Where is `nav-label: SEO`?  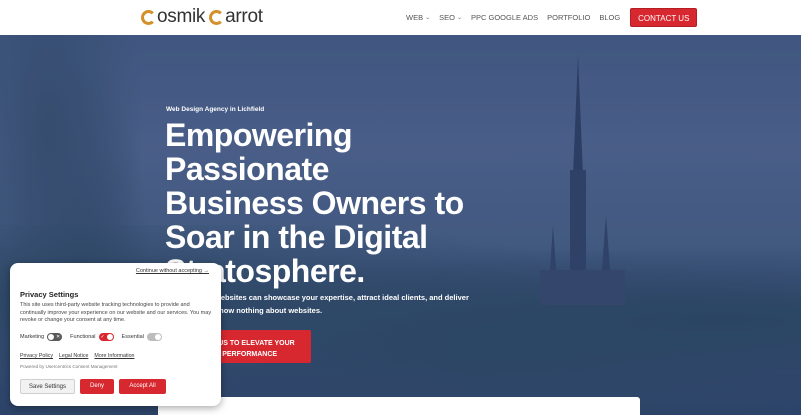 nav-label: SEO is located at coordinates (447, 17).